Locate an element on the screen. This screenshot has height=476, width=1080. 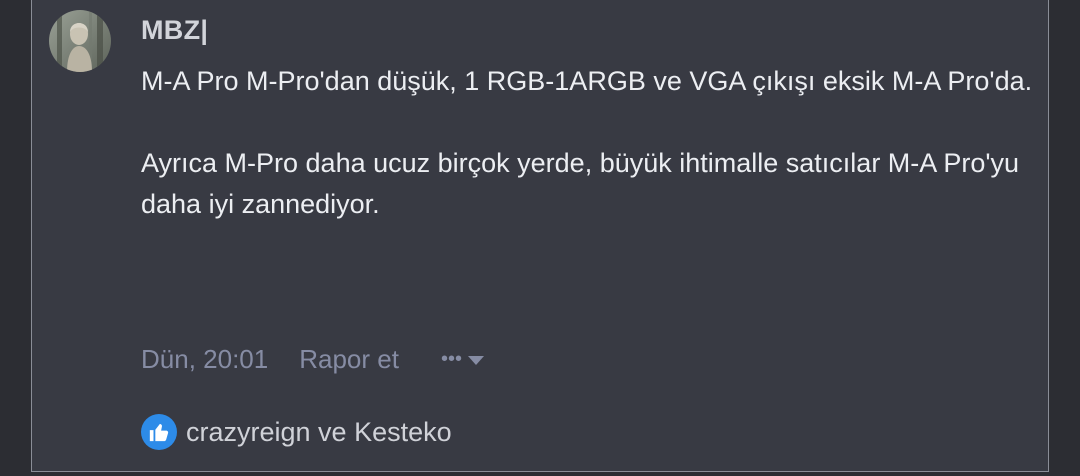
chevron-down-icon is located at coordinates (475, 360).